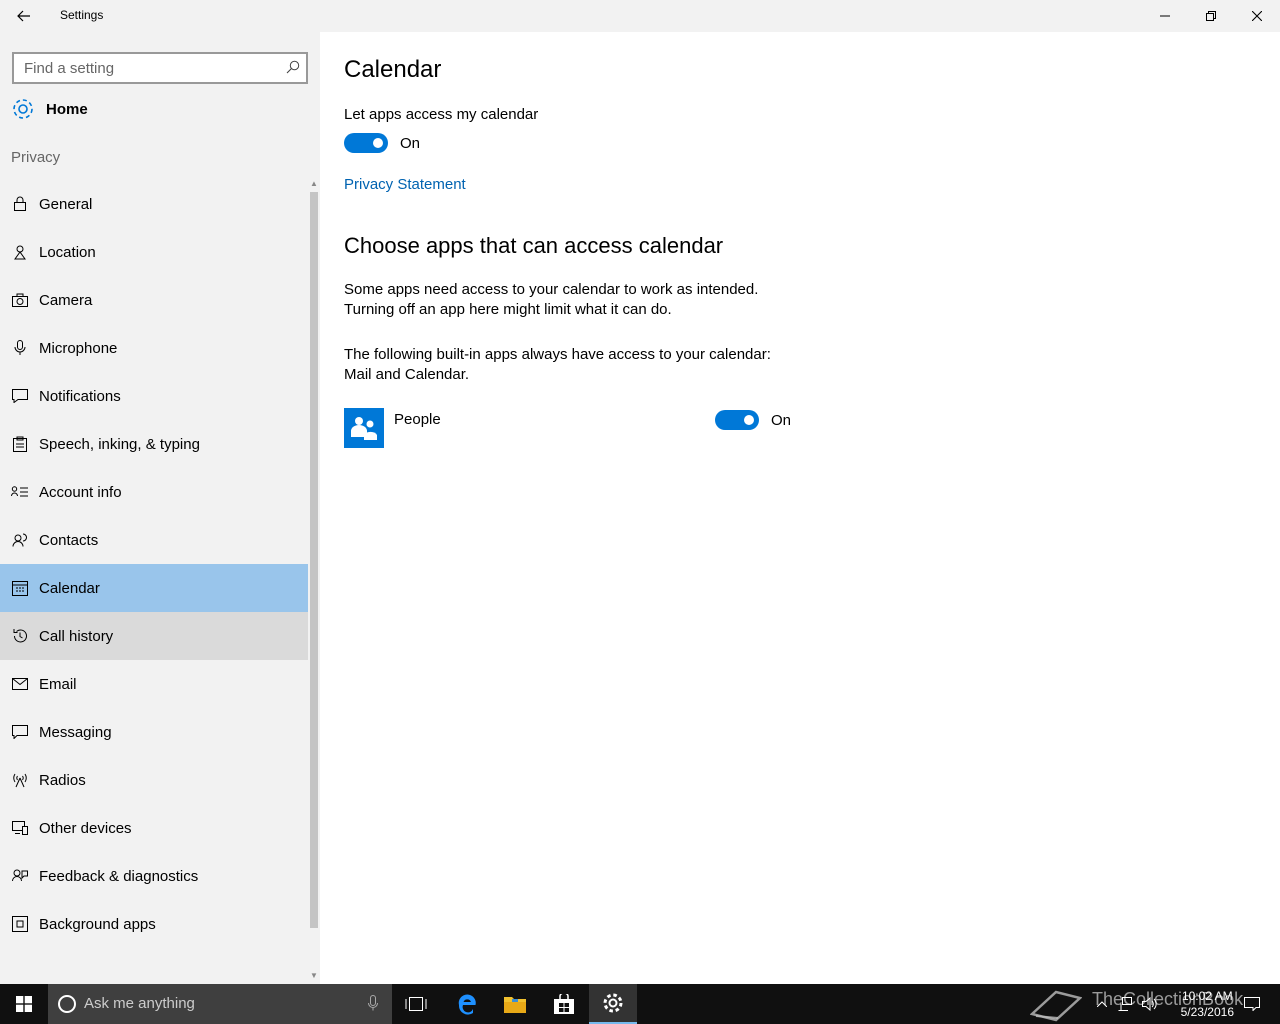 The width and height of the screenshot is (1280, 1024). I want to click on location-icon, so click(20, 252).